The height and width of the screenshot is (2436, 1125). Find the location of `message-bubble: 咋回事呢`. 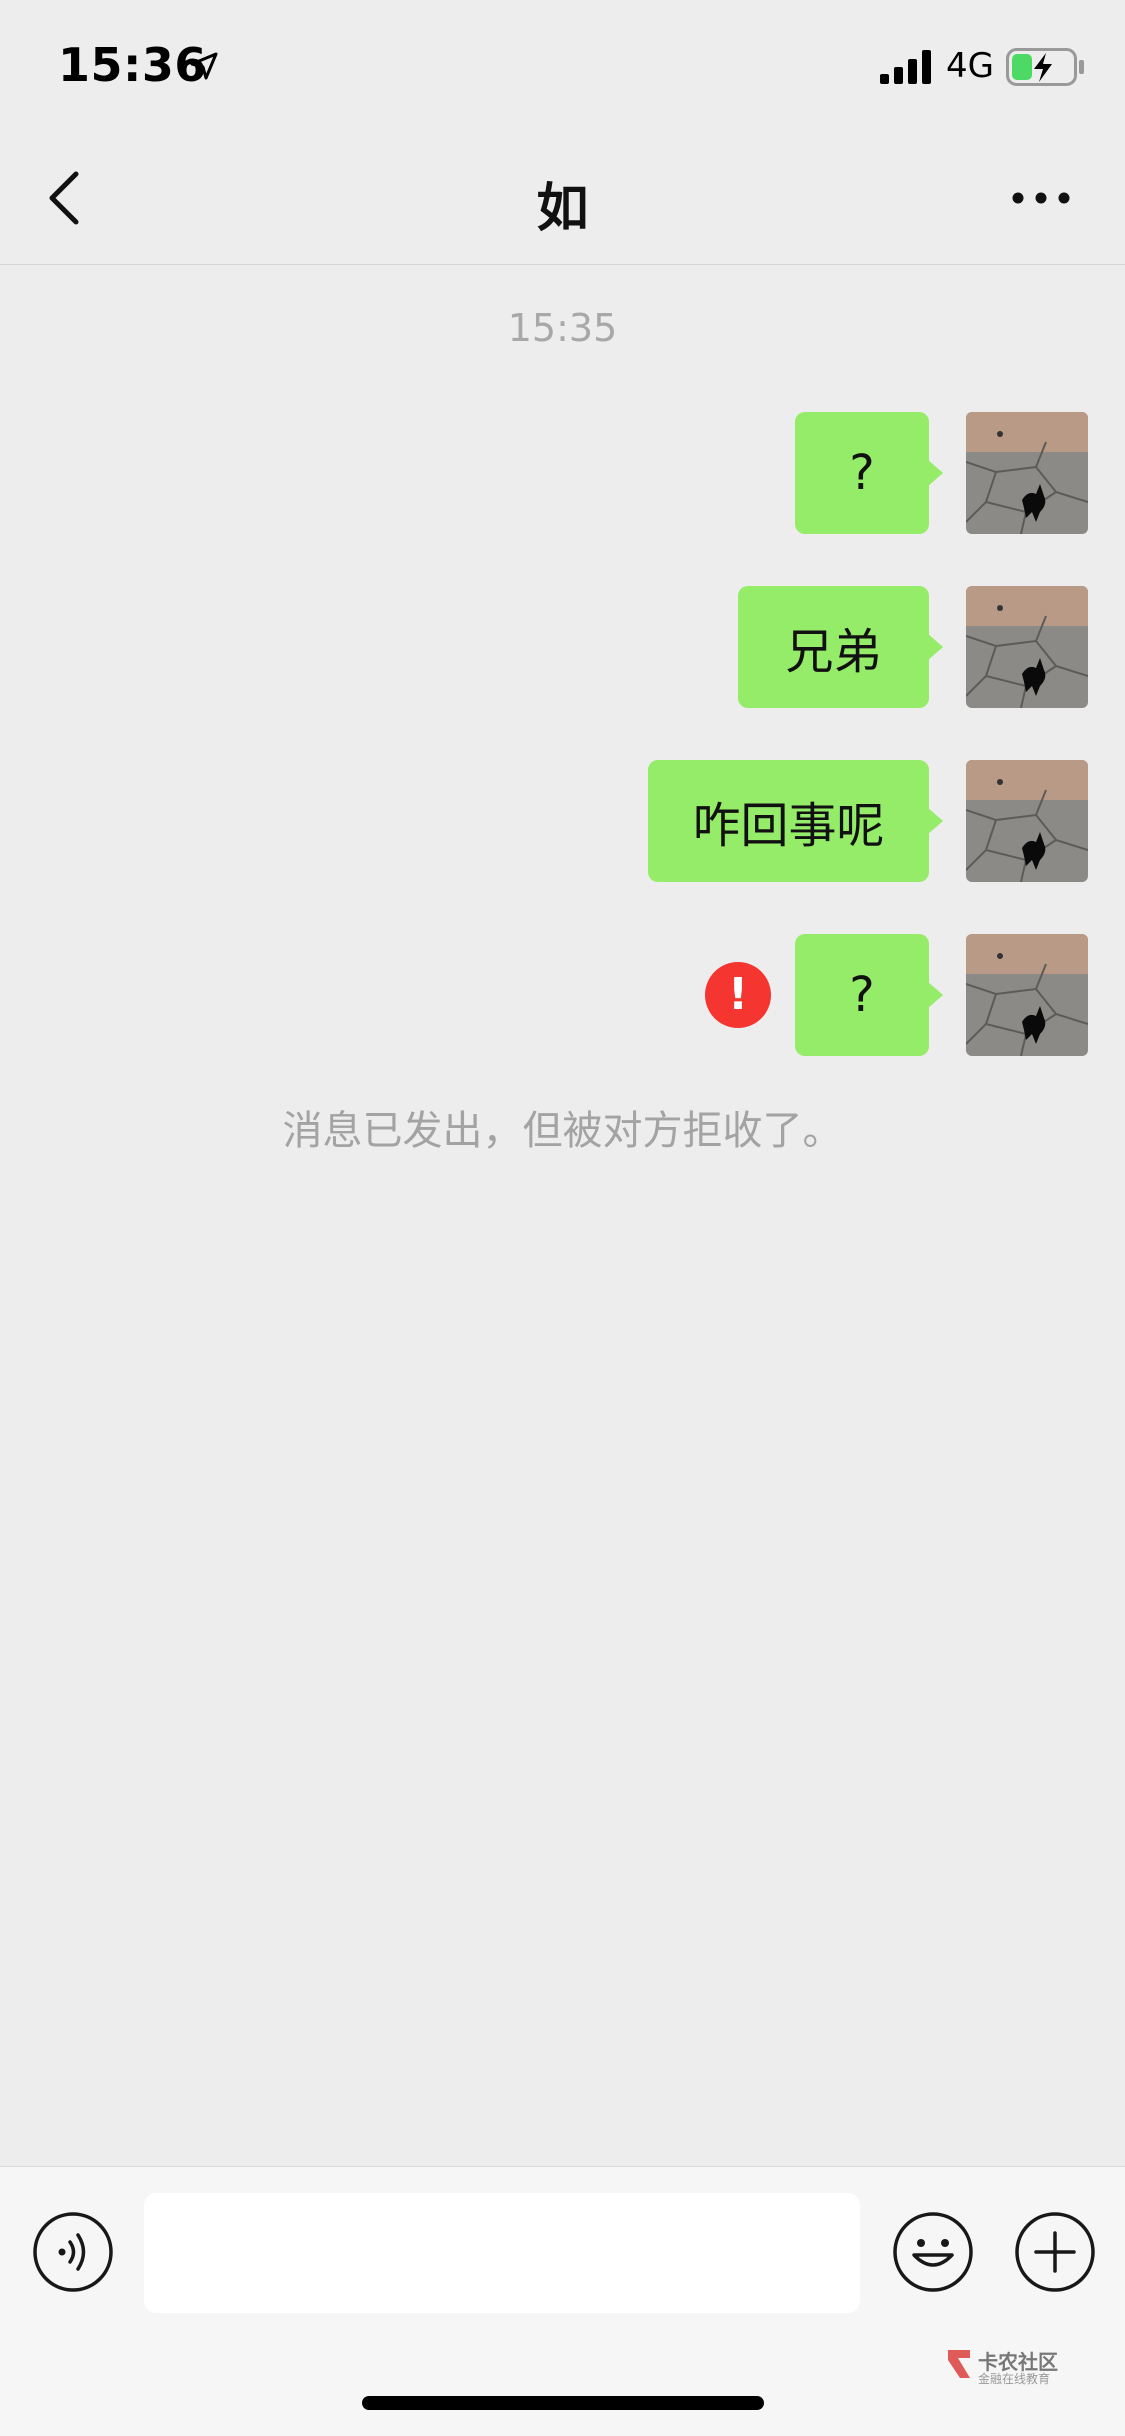

message-bubble: 咋回事呢 is located at coordinates (795, 821).